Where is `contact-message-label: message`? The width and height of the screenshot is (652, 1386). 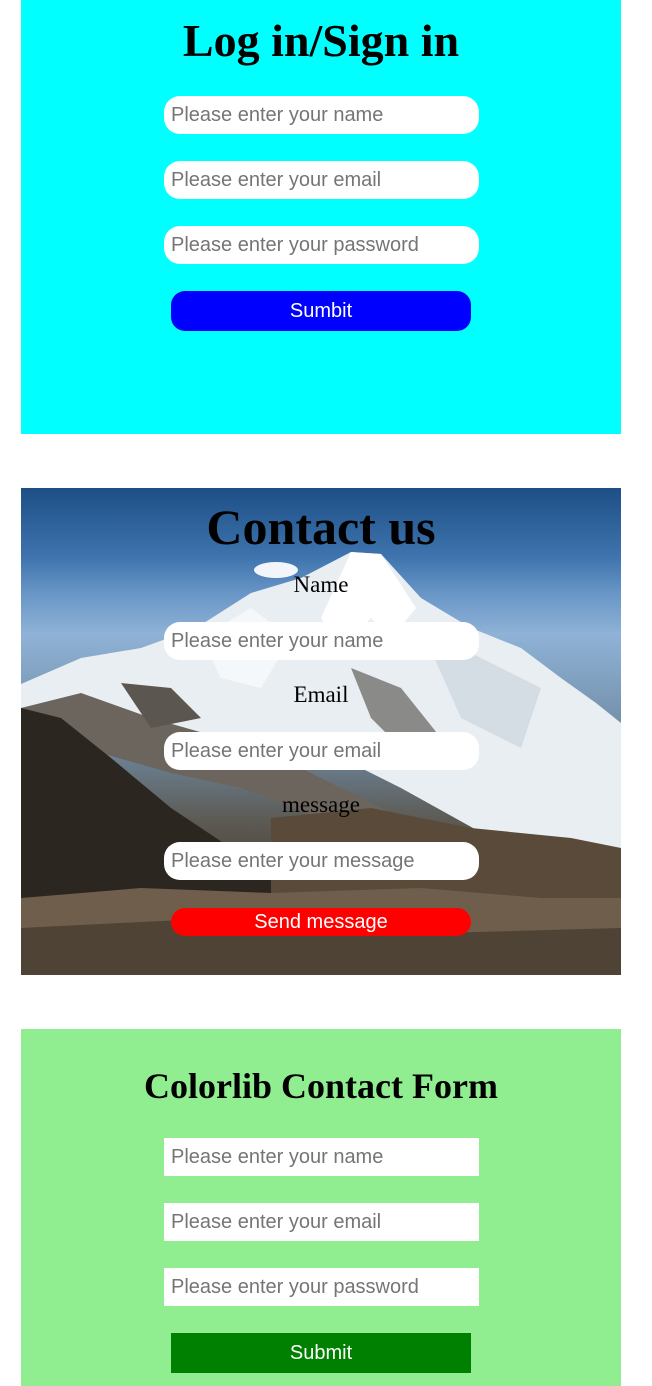
contact-message-label: message is located at coordinates (321, 804).